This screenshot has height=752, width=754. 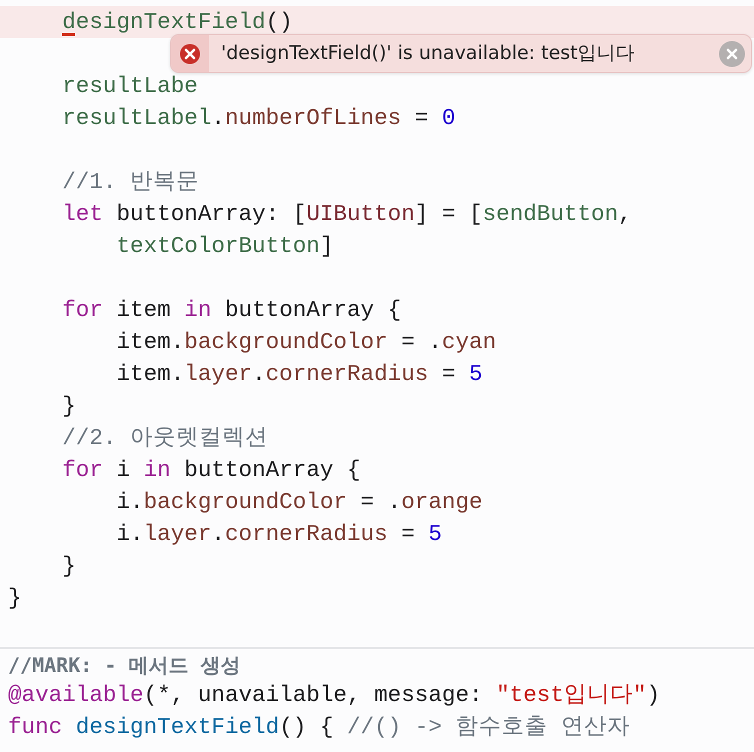 What do you see at coordinates (347, 214) in the screenshot?
I see `code-line: let buttonArray: [UIButton] = [sendButton,` at bounding box center [347, 214].